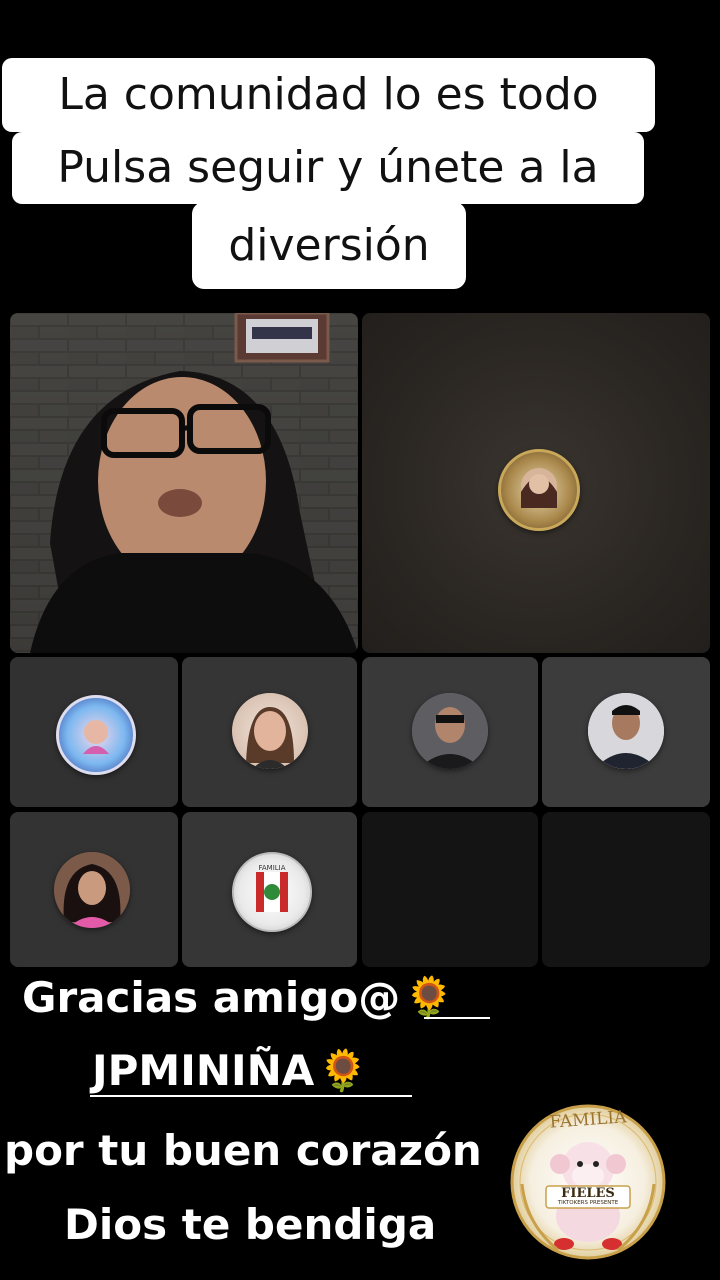 Image resolution: width=720 pixels, height=1280 pixels. Describe the element at coordinates (588, 1182) in the screenshot. I see `familia-fieles-logo: FAMILIA FIELES TIKTOKERS PRESENTE` at that location.